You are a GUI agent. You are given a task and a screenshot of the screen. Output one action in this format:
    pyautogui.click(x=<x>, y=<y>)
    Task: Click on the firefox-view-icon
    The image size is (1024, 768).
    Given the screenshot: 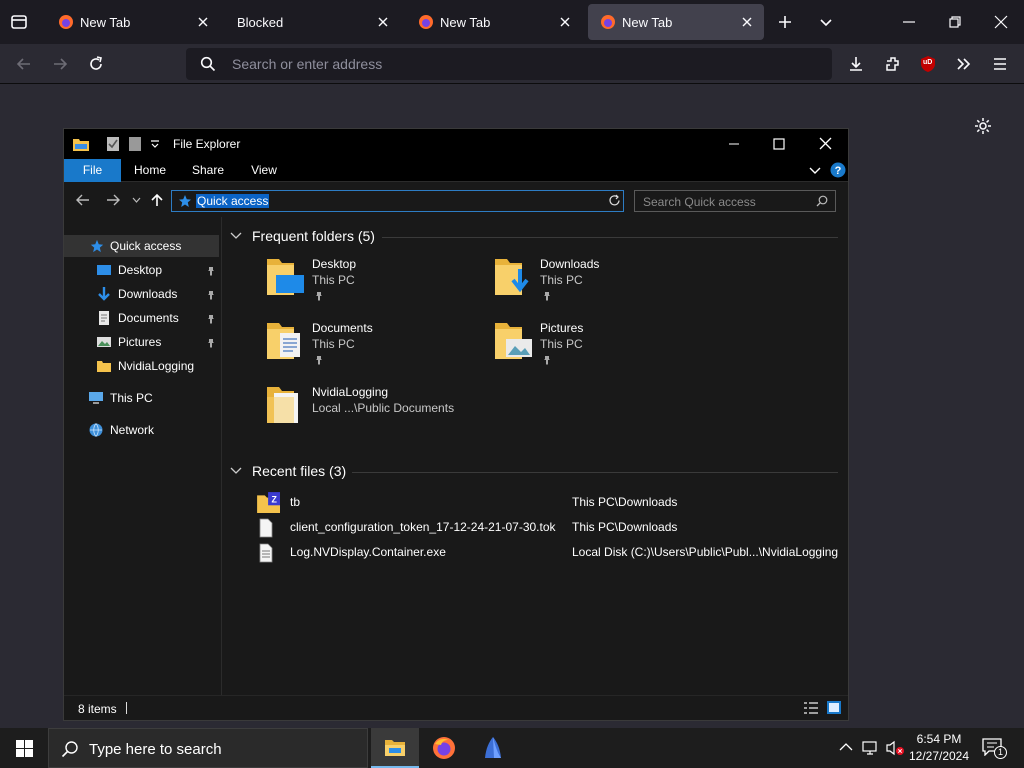 What is the action you would take?
    pyautogui.click(x=19, y=22)
    